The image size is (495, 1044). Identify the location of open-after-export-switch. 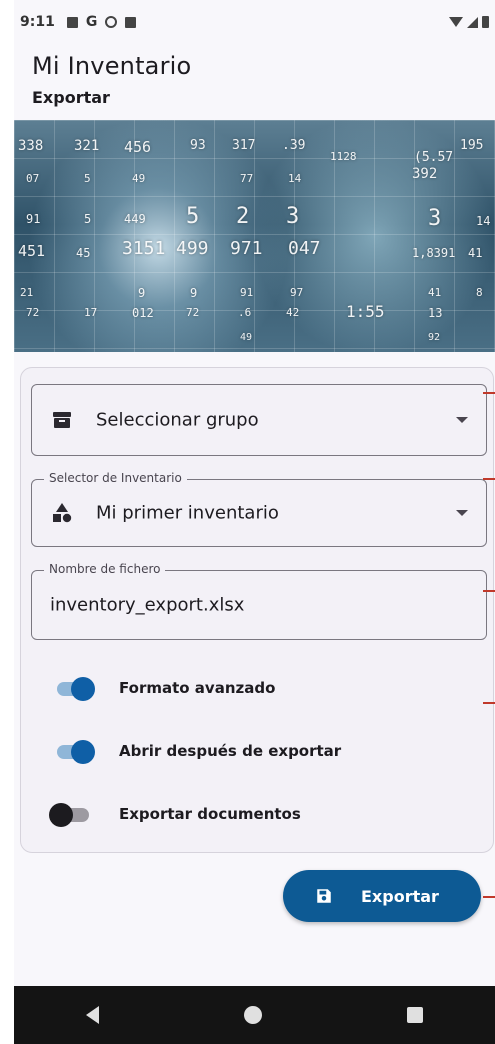
(73, 751).